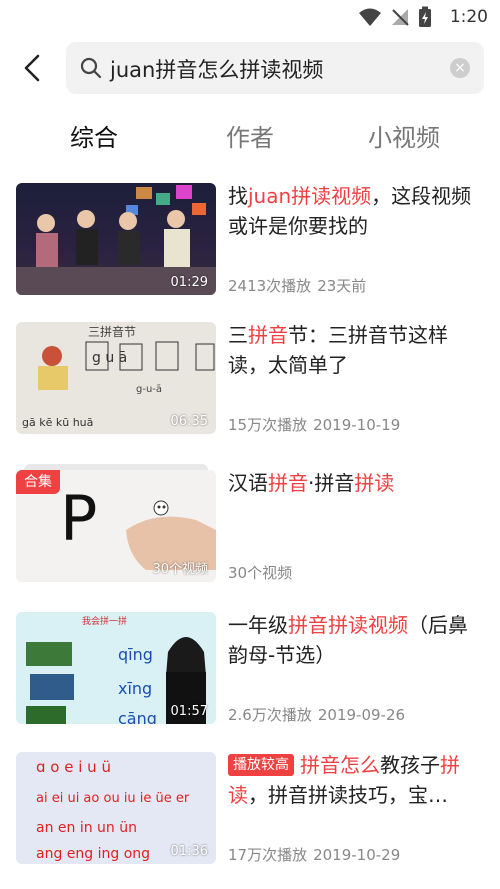 Image resolution: width=500 pixels, height=889 pixels. I want to click on thumb-text: 三拼音节, so click(112, 331).